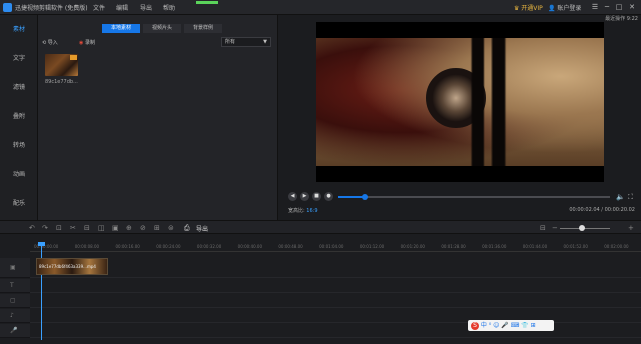 This screenshot has height=344, width=641. What do you see at coordinates (15, 286) in the screenshot?
I see `track-header-text: T` at bounding box center [15, 286].